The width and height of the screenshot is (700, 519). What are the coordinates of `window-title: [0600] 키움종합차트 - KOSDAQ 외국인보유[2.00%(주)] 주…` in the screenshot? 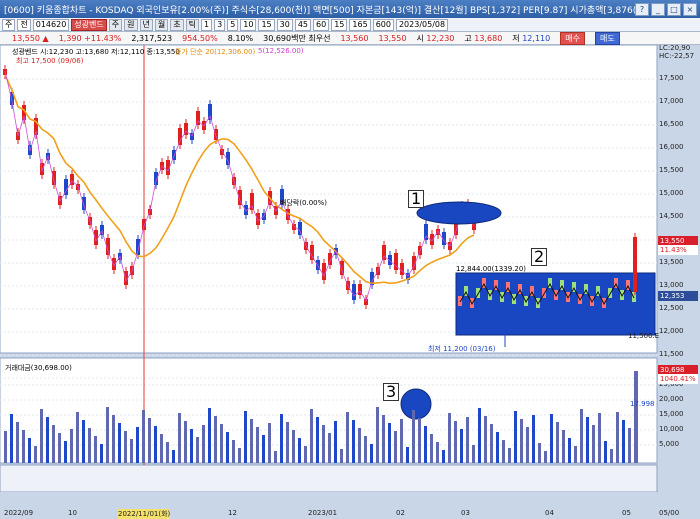 It's located at (319, 10).